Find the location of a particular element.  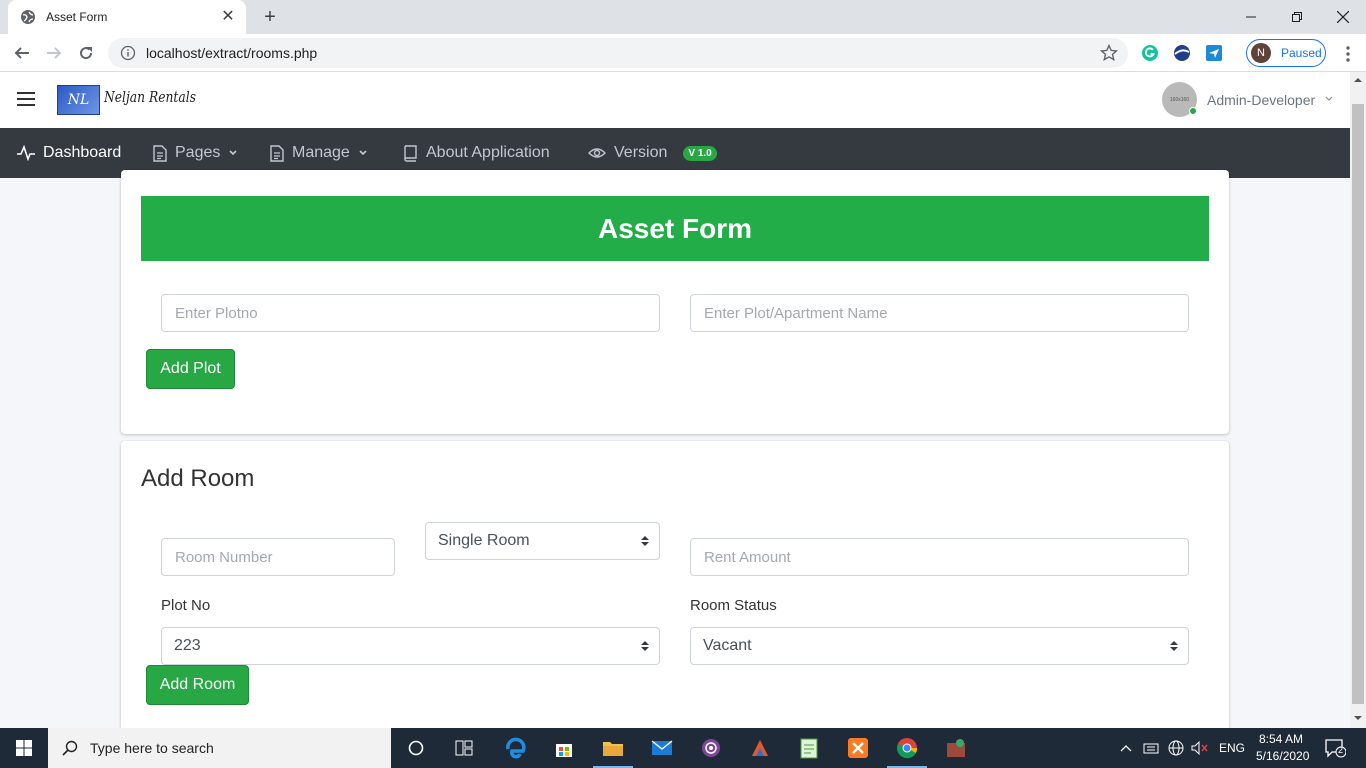

plot-no-select: 223 is located at coordinates (410, 646).